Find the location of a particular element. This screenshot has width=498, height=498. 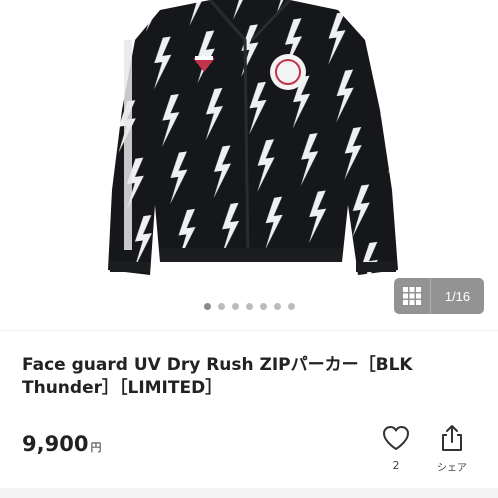

like-count: 2 is located at coordinates (396, 465).